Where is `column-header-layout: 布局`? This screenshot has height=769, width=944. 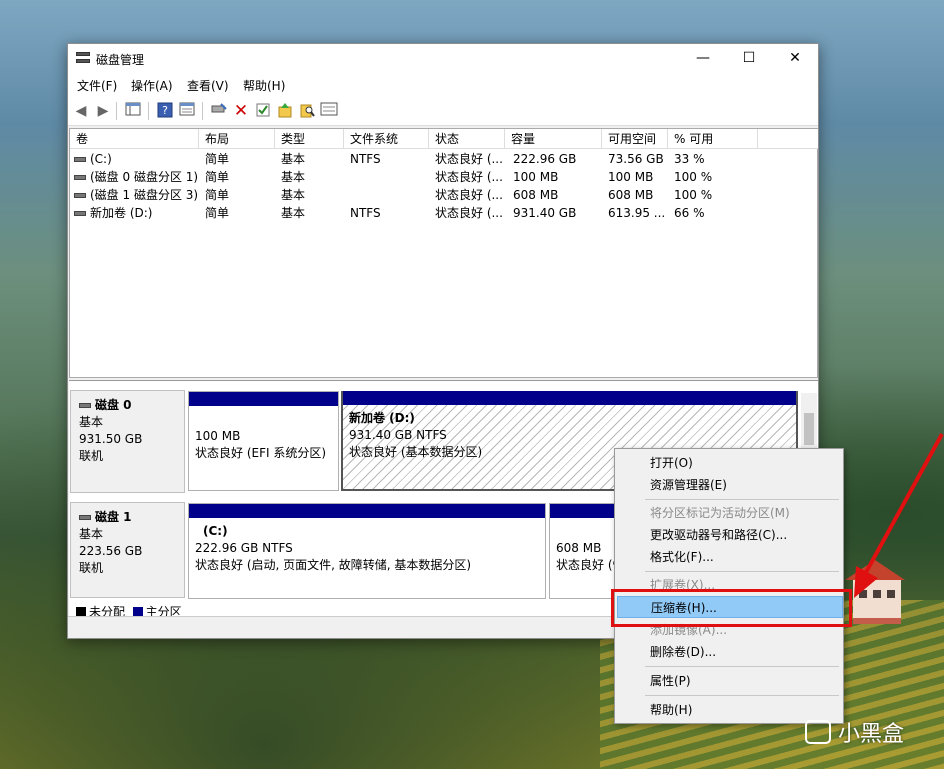 column-header-layout: 布局 is located at coordinates (237, 139).